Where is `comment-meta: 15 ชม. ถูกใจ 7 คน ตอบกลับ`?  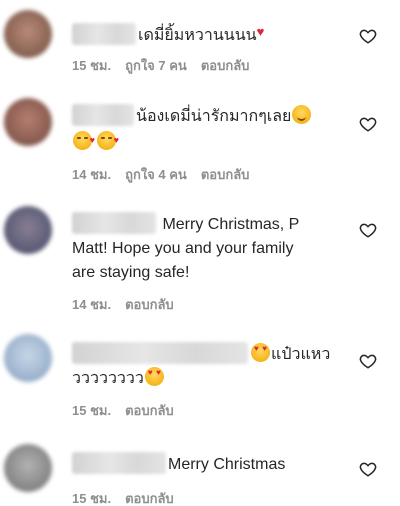
comment-meta: 15 ชม. ถูกใจ 7 คน ตอบกลับ is located at coordinates (167, 66).